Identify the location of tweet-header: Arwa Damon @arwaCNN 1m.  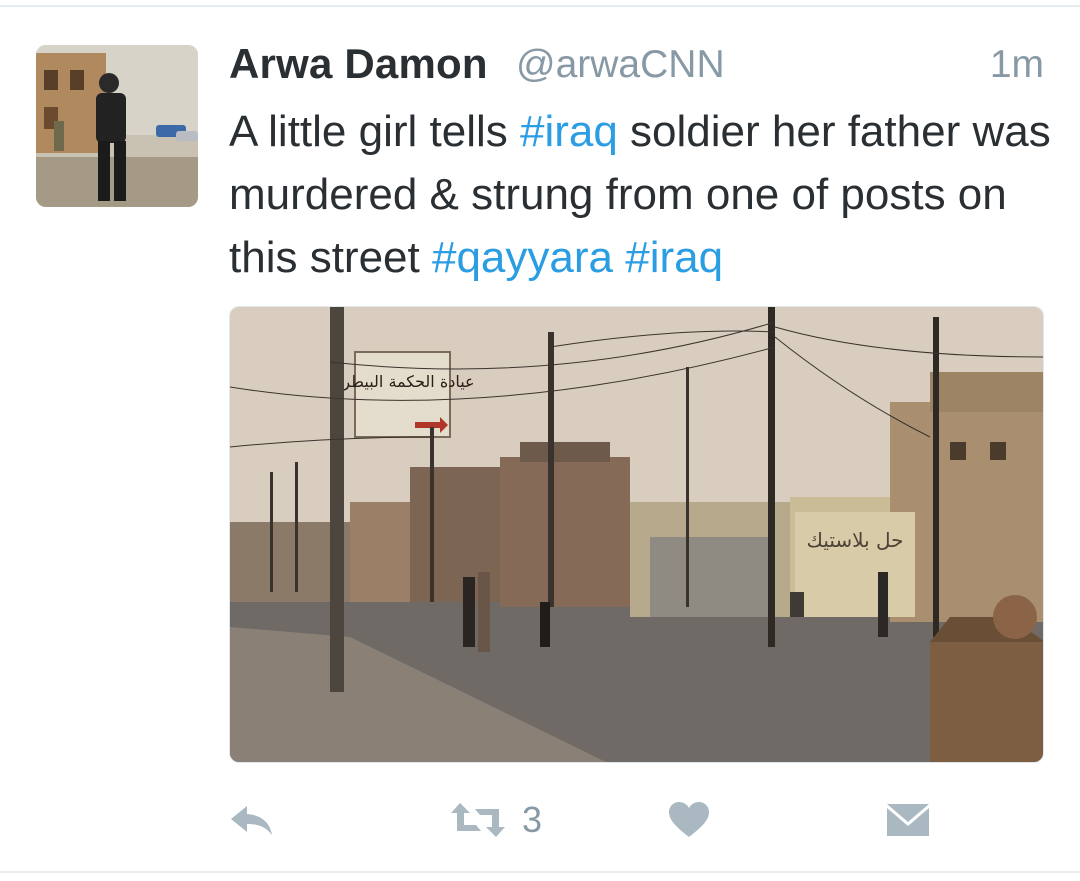
(636, 68).